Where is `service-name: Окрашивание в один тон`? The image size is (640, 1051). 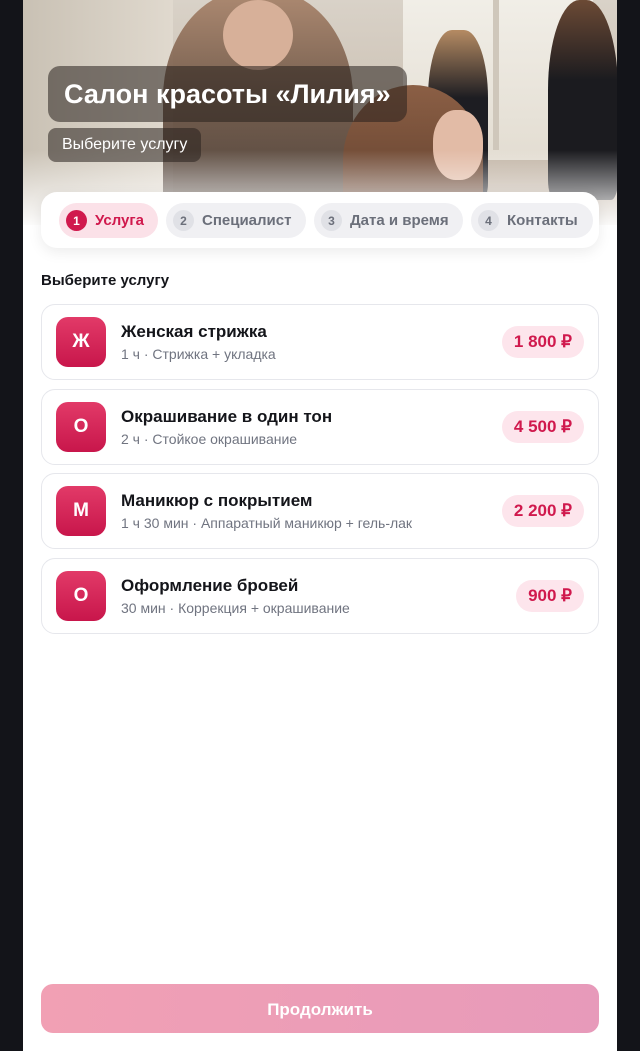
service-name: Окрашивание в один тон is located at coordinates (227, 416).